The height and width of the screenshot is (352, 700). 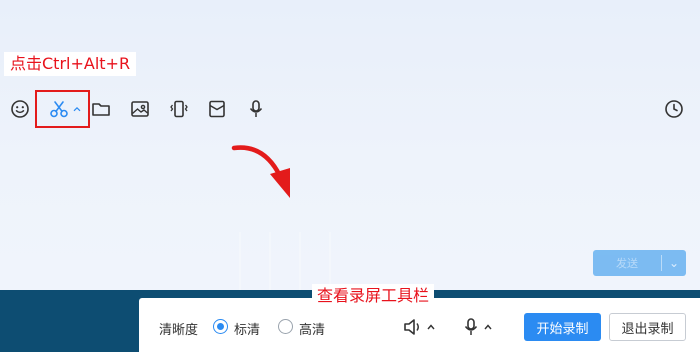 I want to click on annotation-record-toolbar-label: 查看录屏工具栏, so click(x=373, y=296).